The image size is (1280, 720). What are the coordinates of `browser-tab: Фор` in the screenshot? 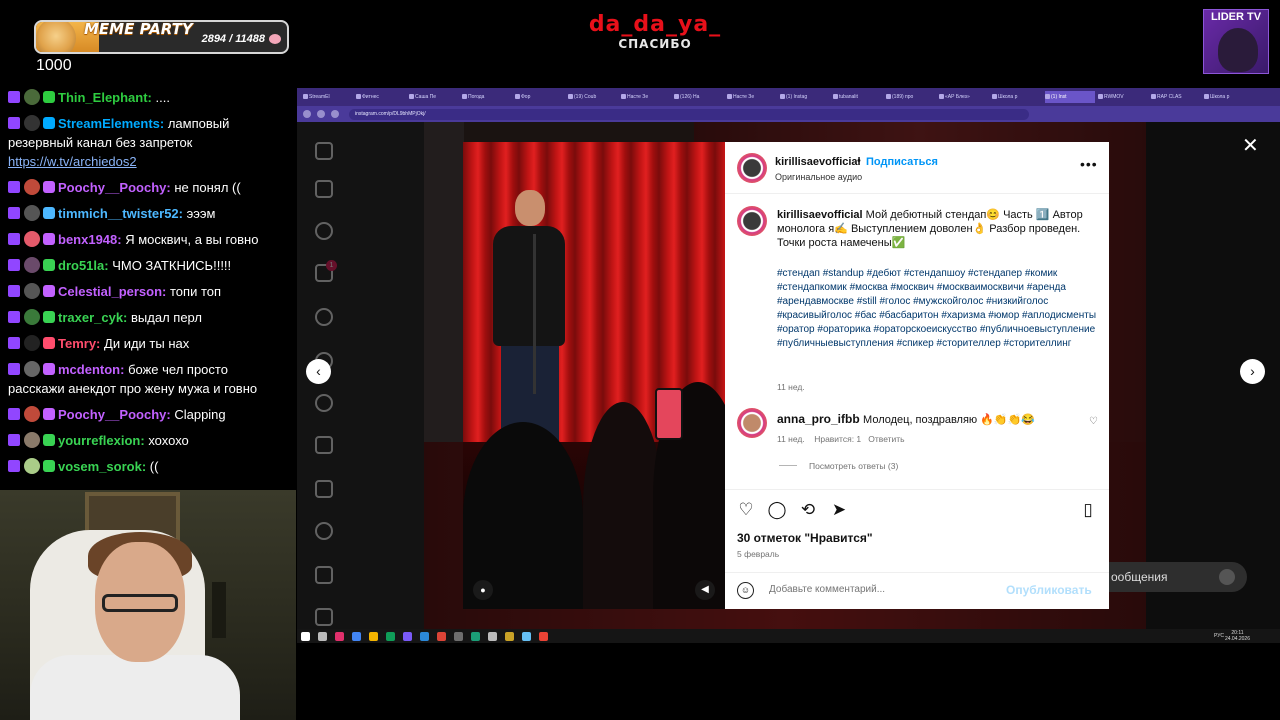 It's located at (540, 97).